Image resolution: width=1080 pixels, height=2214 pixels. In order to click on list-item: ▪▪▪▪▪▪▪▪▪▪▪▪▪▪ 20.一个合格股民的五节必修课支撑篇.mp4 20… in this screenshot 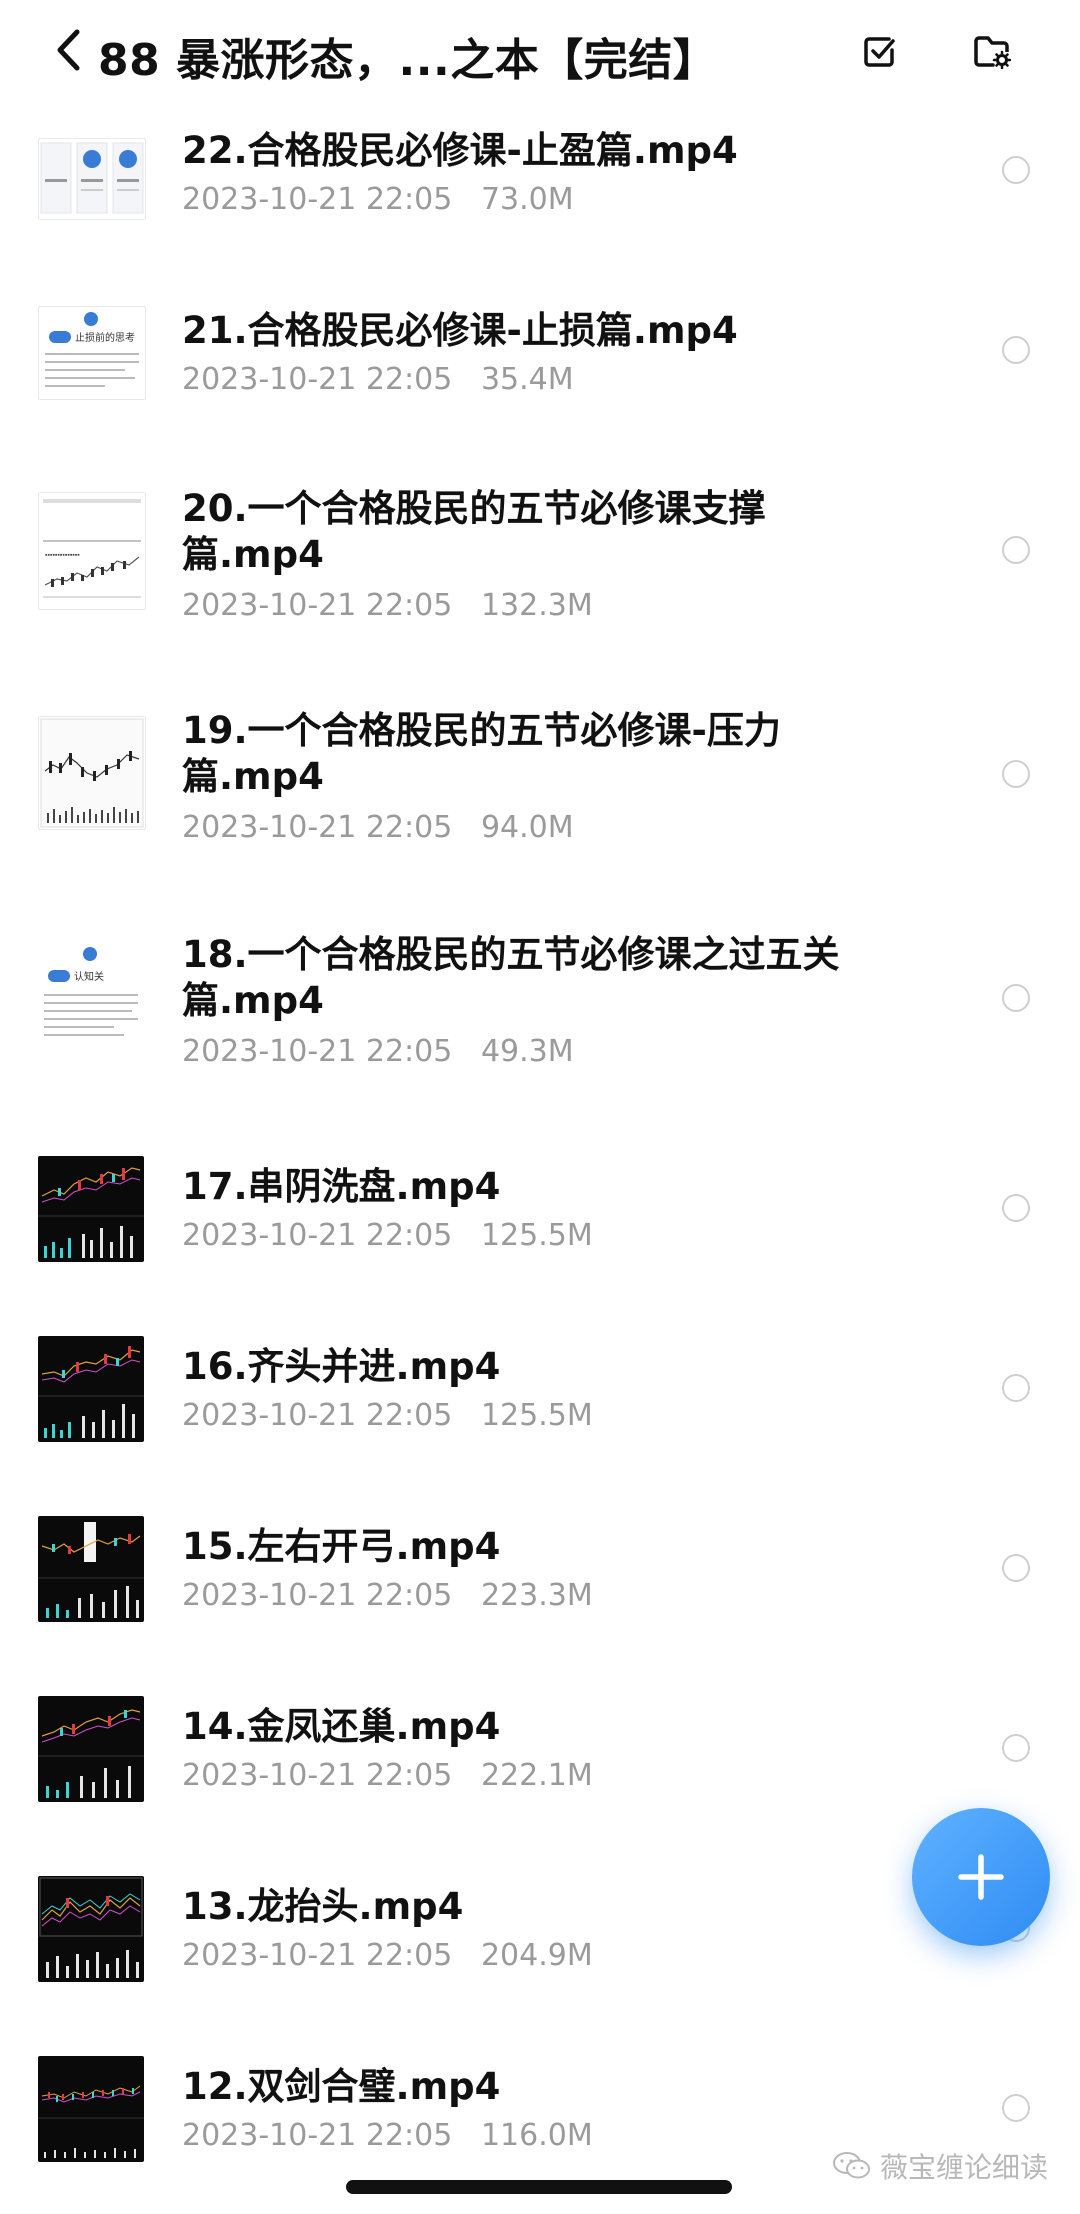, I will do `click(540, 566)`.